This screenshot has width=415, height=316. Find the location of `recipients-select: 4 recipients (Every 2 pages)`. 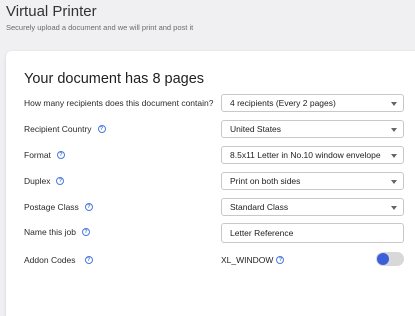

recipients-select: 4 recipients (Every 2 pages) is located at coordinates (312, 103).